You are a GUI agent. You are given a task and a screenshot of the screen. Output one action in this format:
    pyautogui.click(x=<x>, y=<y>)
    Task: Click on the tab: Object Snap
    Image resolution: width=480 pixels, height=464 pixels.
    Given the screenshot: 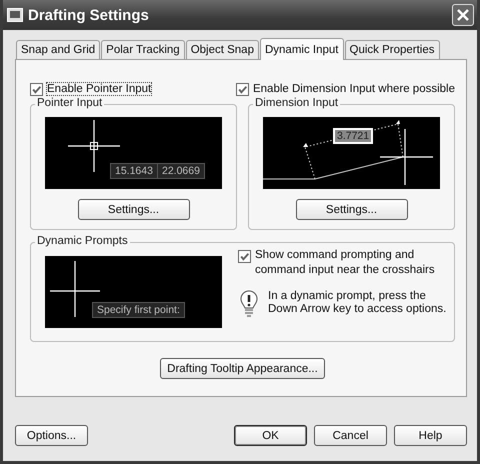 What is the action you would take?
    pyautogui.click(x=222, y=49)
    